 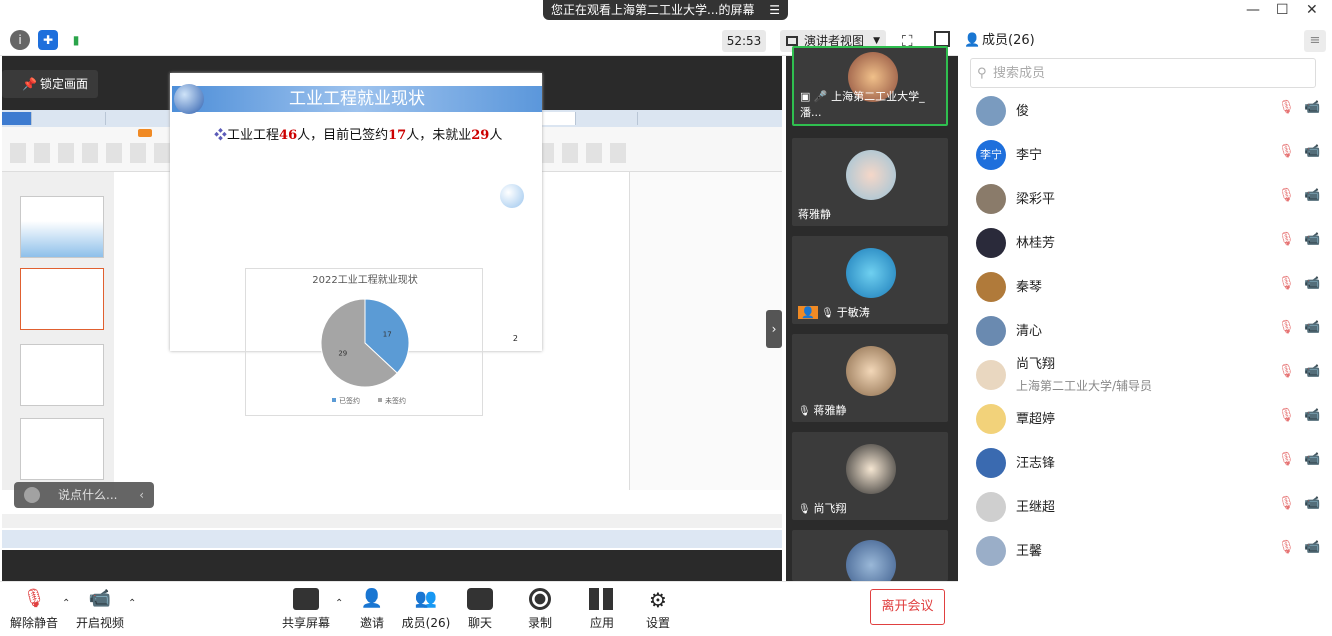 What do you see at coordinates (395, 400) in the screenshot?
I see `legend-label: 未签约` at bounding box center [395, 400].